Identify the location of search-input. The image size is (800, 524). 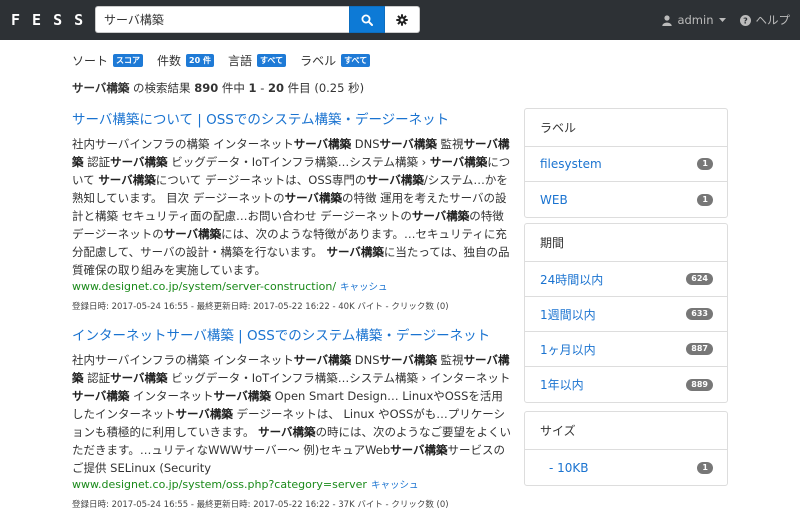
(222, 19).